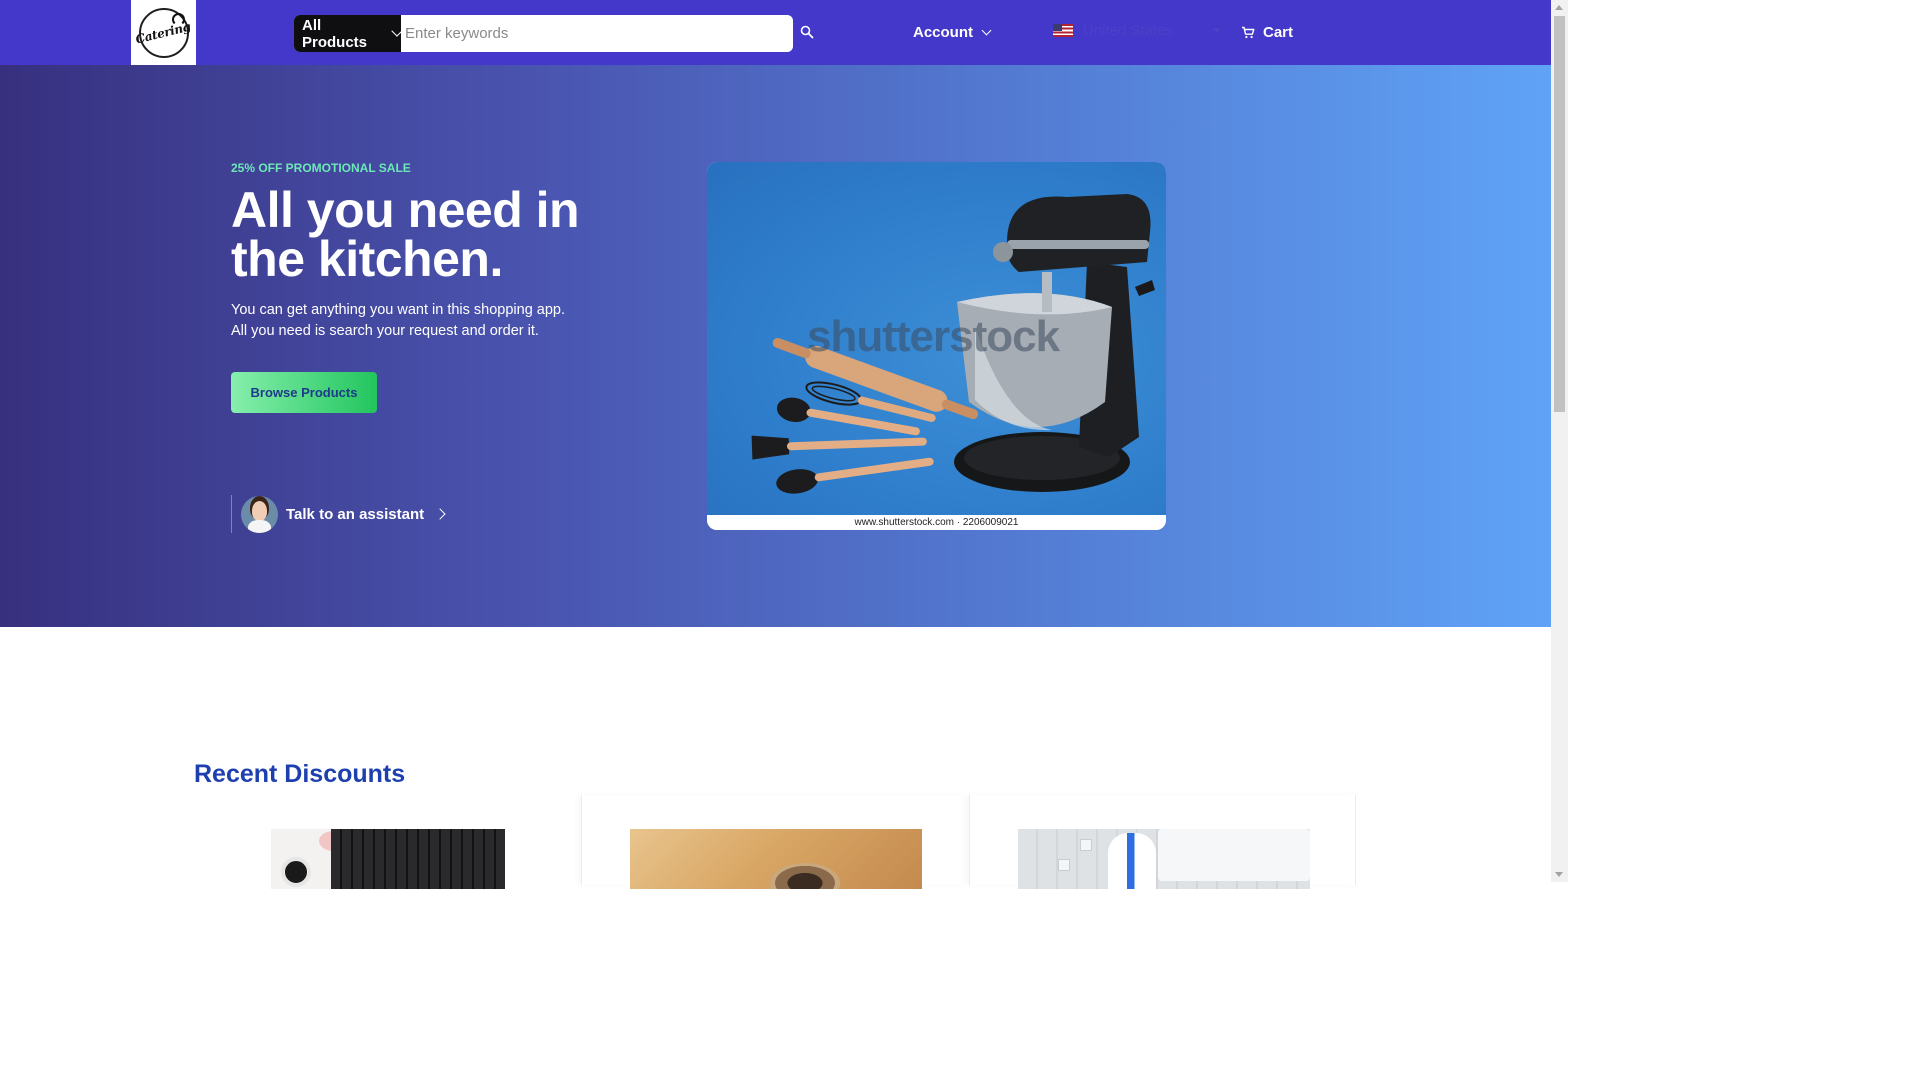  What do you see at coordinates (440, 514) in the screenshot?
I see `chevron-right-icon` at bounding box center [440, 514].